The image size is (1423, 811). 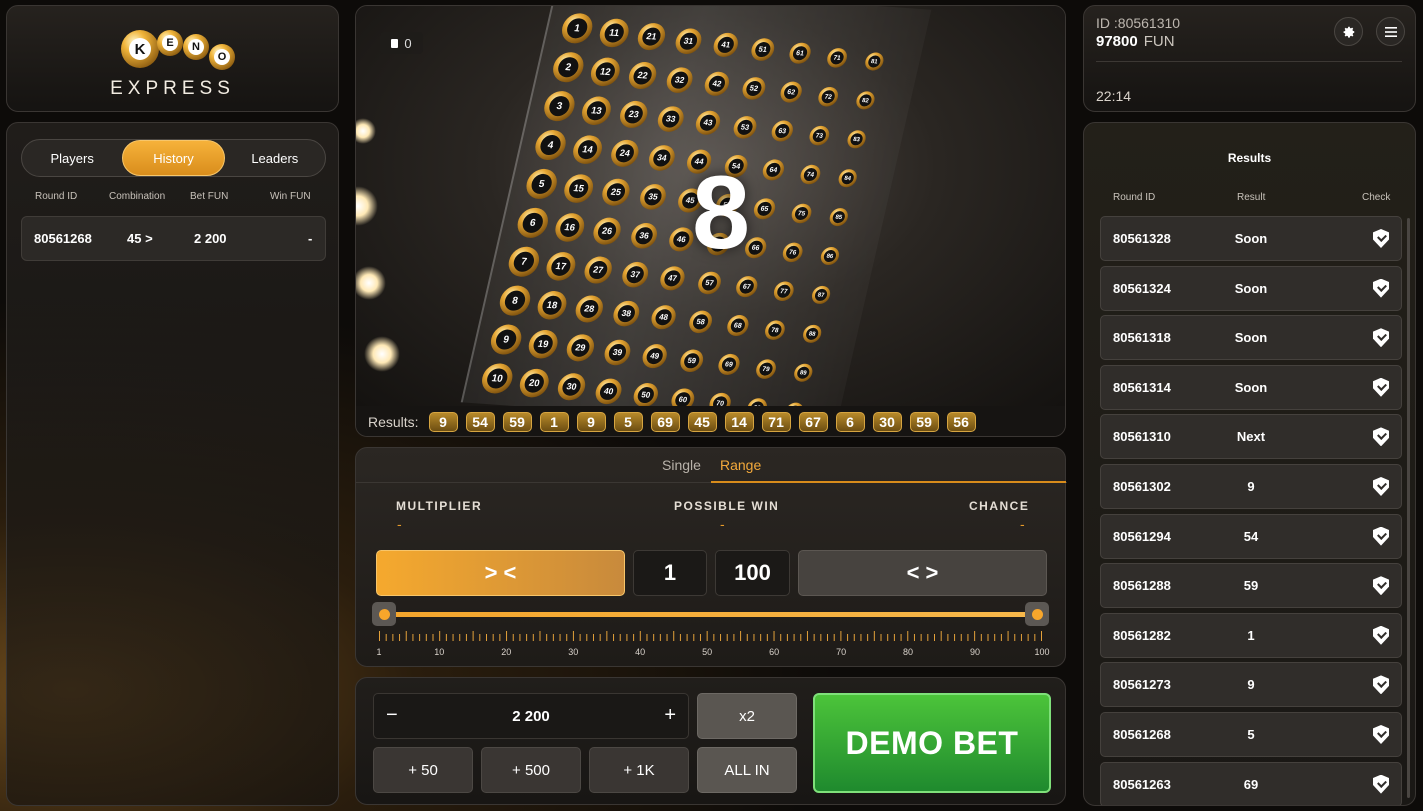 I want to click on result-row: 80561294 54, so click(x=1251, y=536).